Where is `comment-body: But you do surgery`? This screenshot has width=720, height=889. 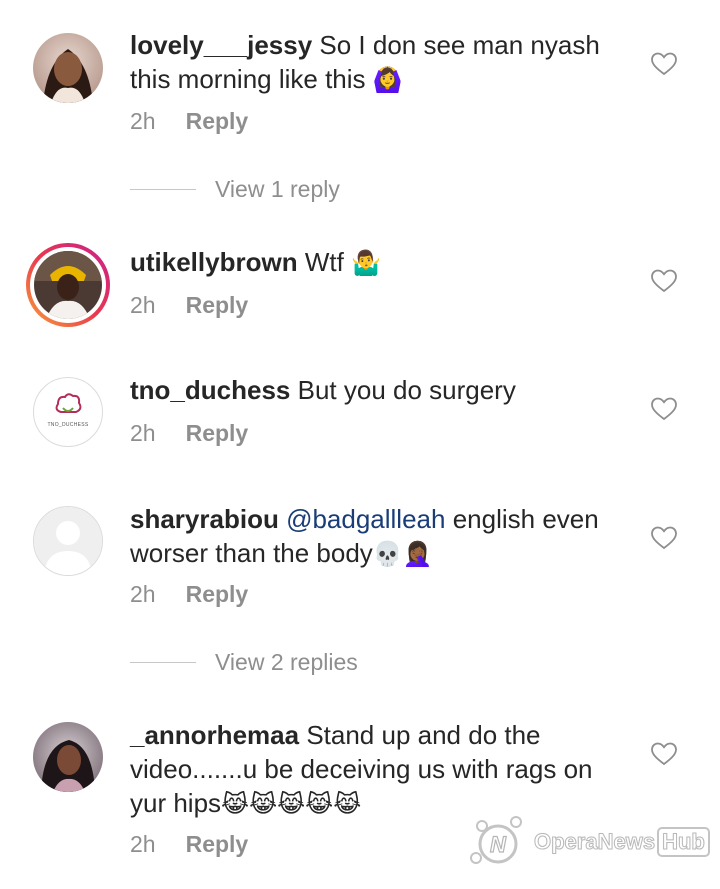
comment-body: But you do surgery is located at coordinates (406, 390).